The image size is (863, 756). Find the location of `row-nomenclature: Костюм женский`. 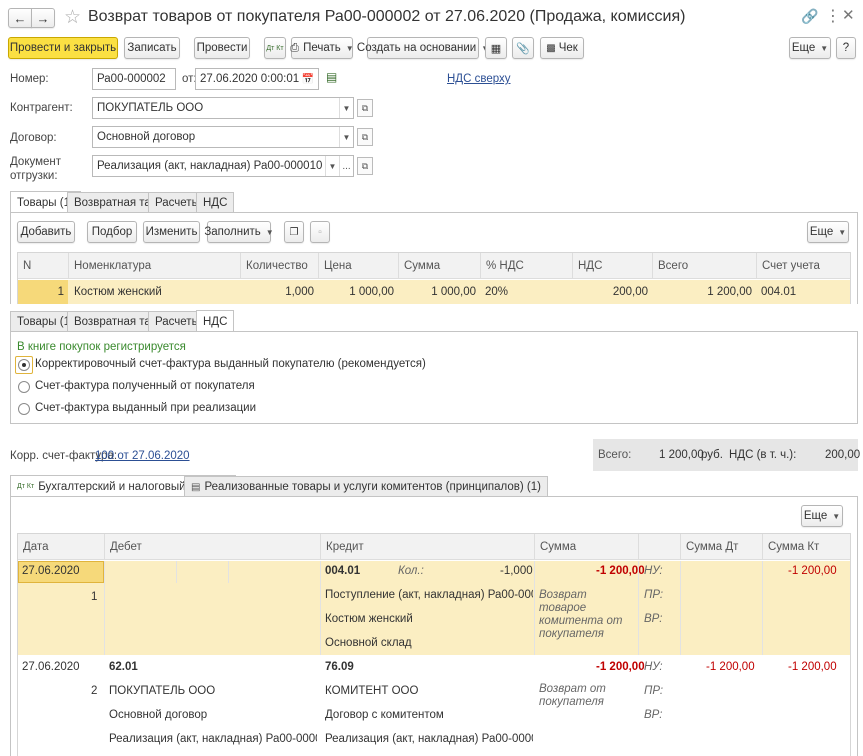

row-nomenclature: Костюм женский is located at coordinates (118, 292).